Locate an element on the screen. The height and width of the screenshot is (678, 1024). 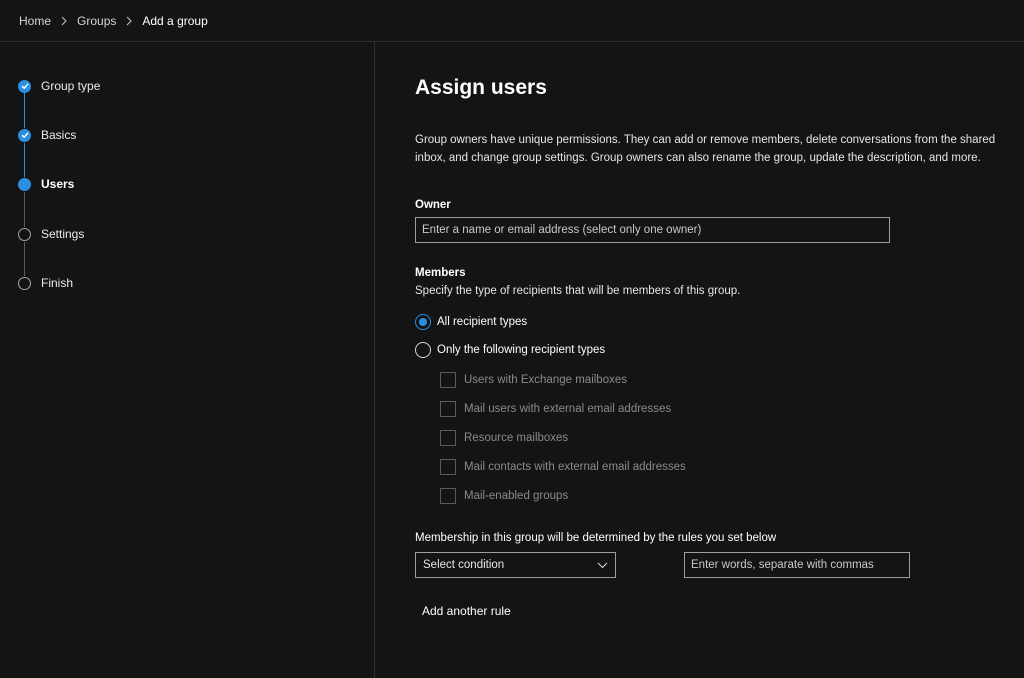
step-label: Basics is located at coordinates (59, 135).